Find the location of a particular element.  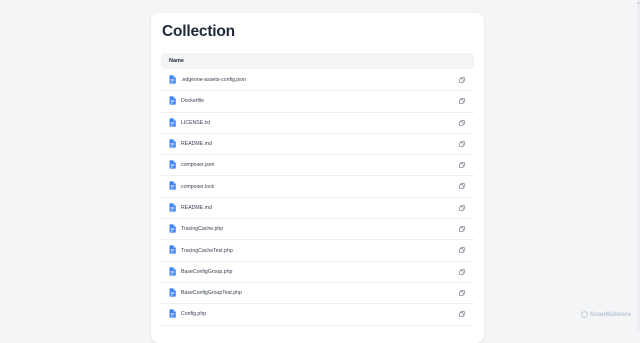

file-name: BaseConfigGroupTest.php is located at coordinates (211, 293).